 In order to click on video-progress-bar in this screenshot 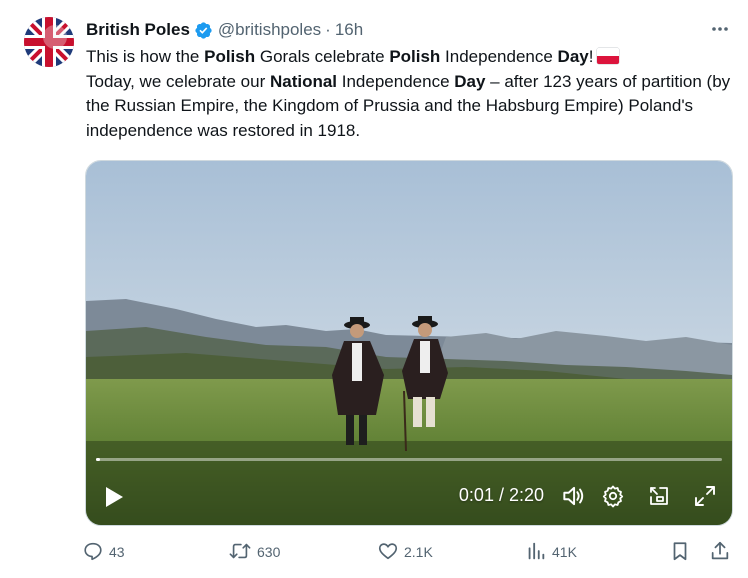, I will do `click(409, 459)`.